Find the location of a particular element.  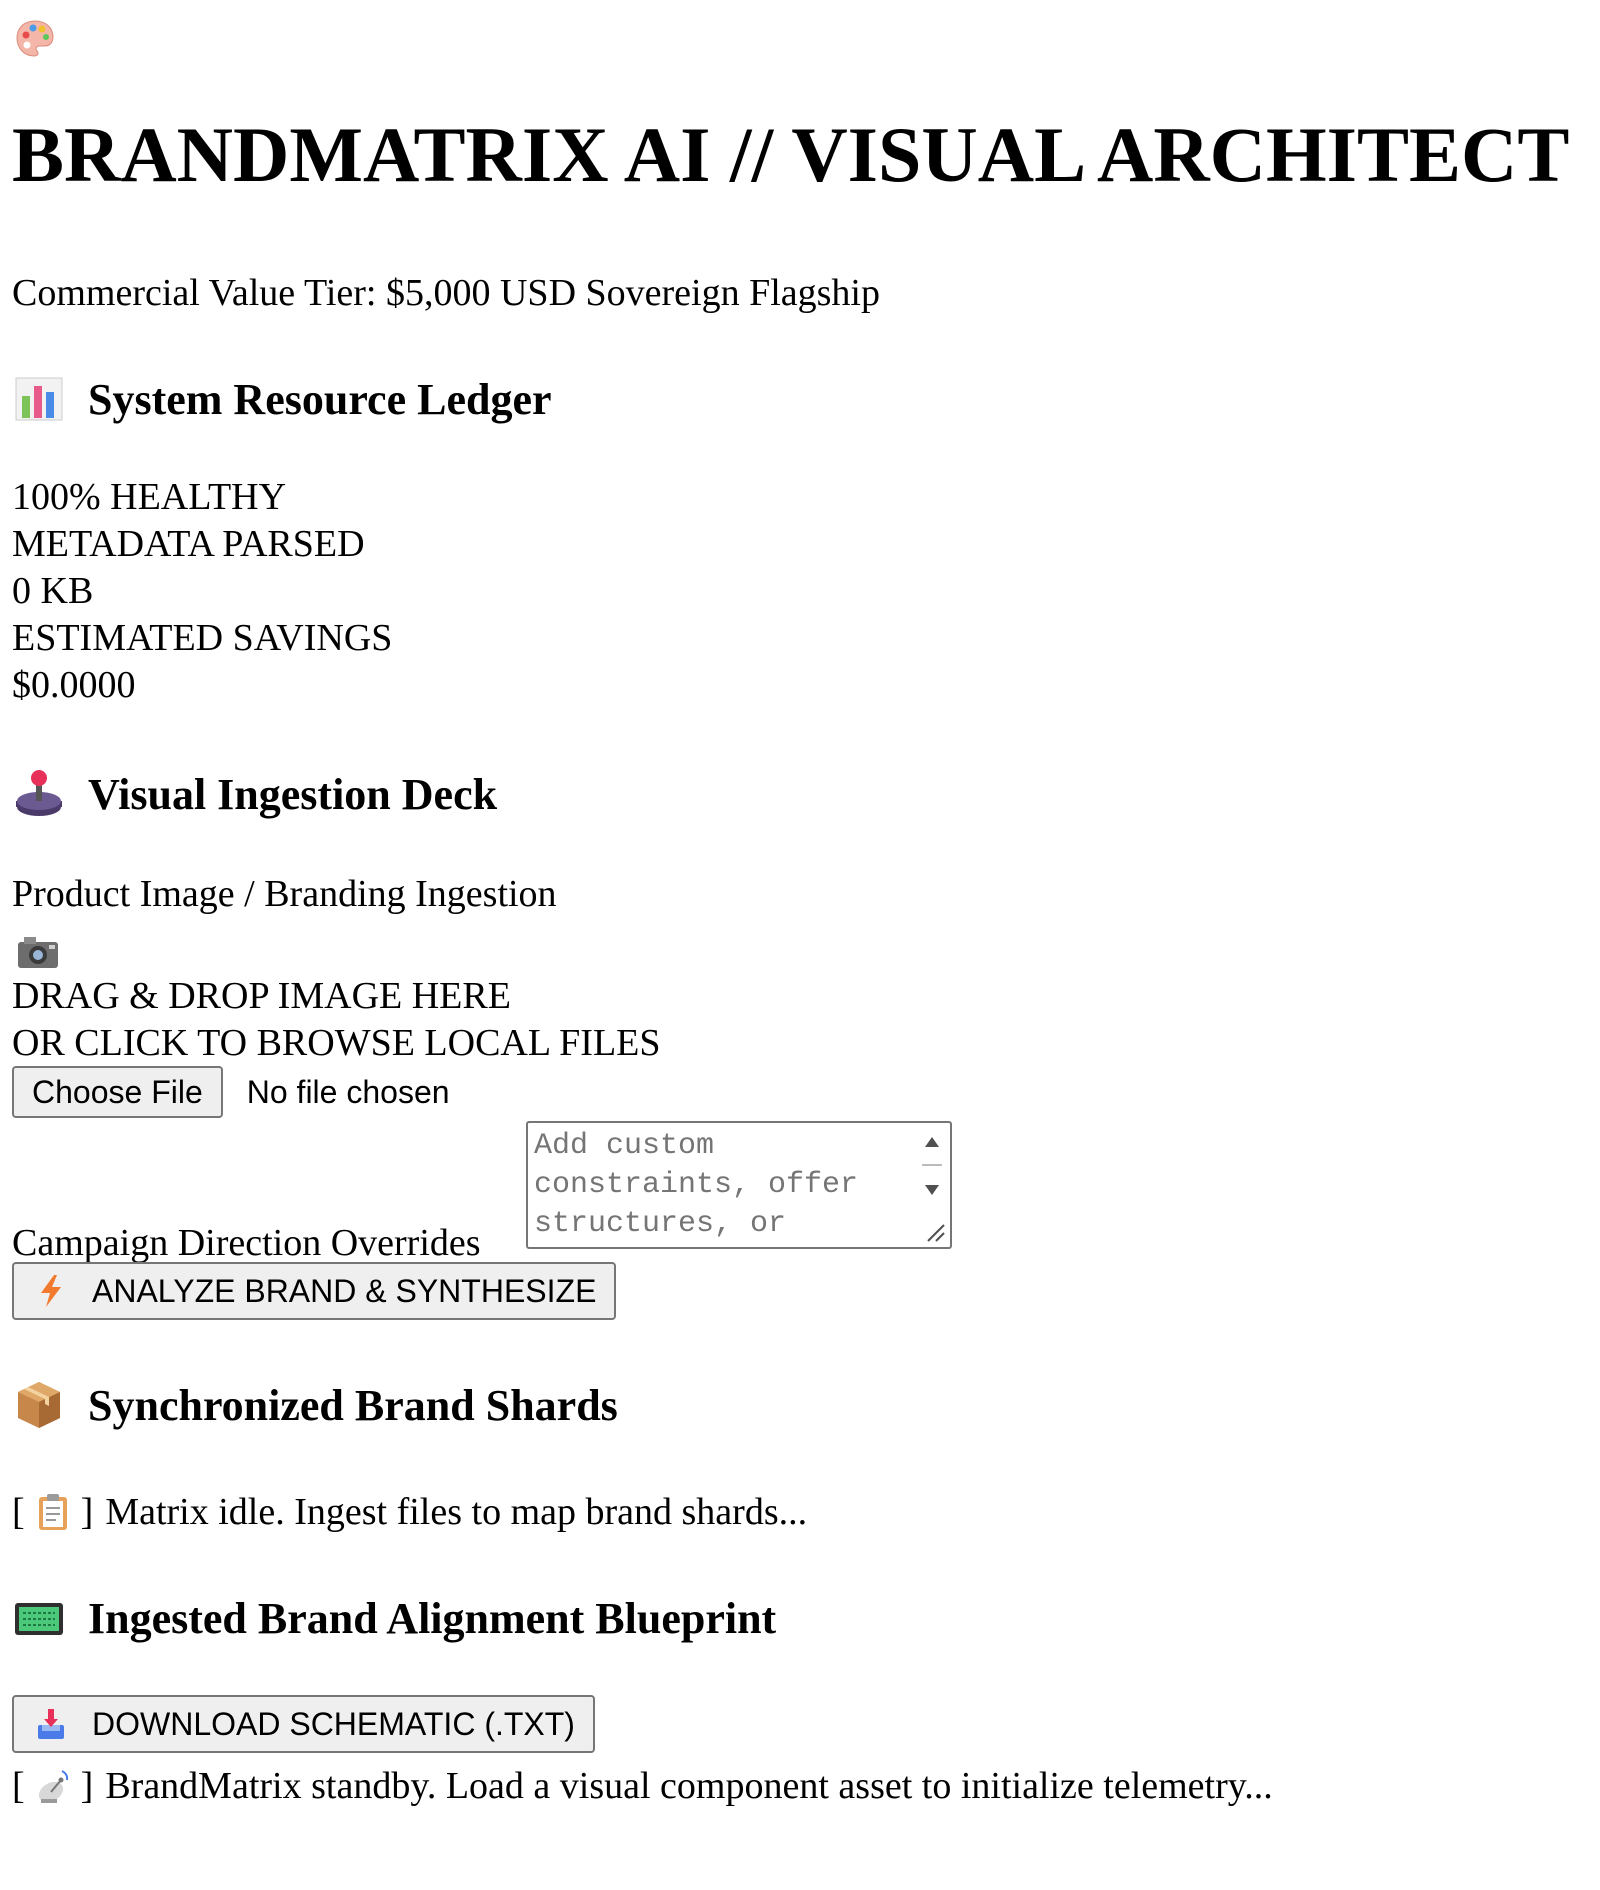

file-input: Choose File No file chosen is located at coordinates (231, 1092).